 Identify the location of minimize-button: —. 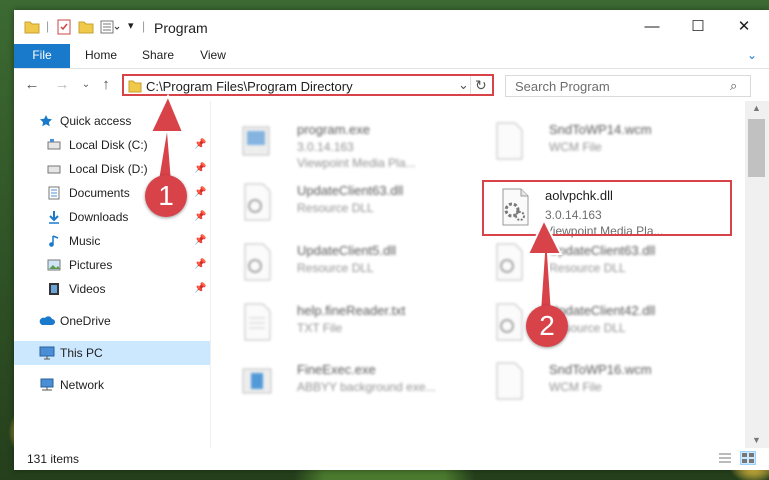
(652, 27).